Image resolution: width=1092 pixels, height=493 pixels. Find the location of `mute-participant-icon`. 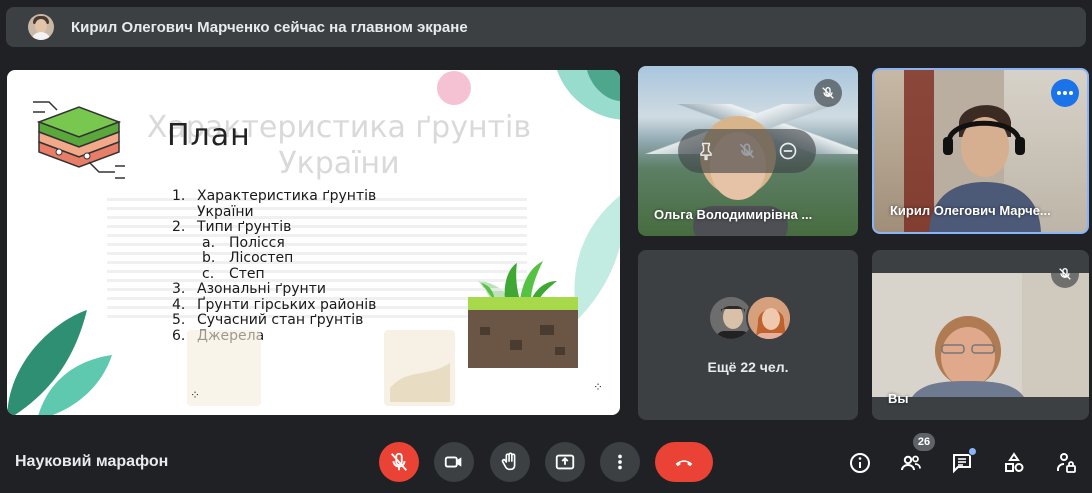

mute-participant-icon is located at coordinates (747, 151).